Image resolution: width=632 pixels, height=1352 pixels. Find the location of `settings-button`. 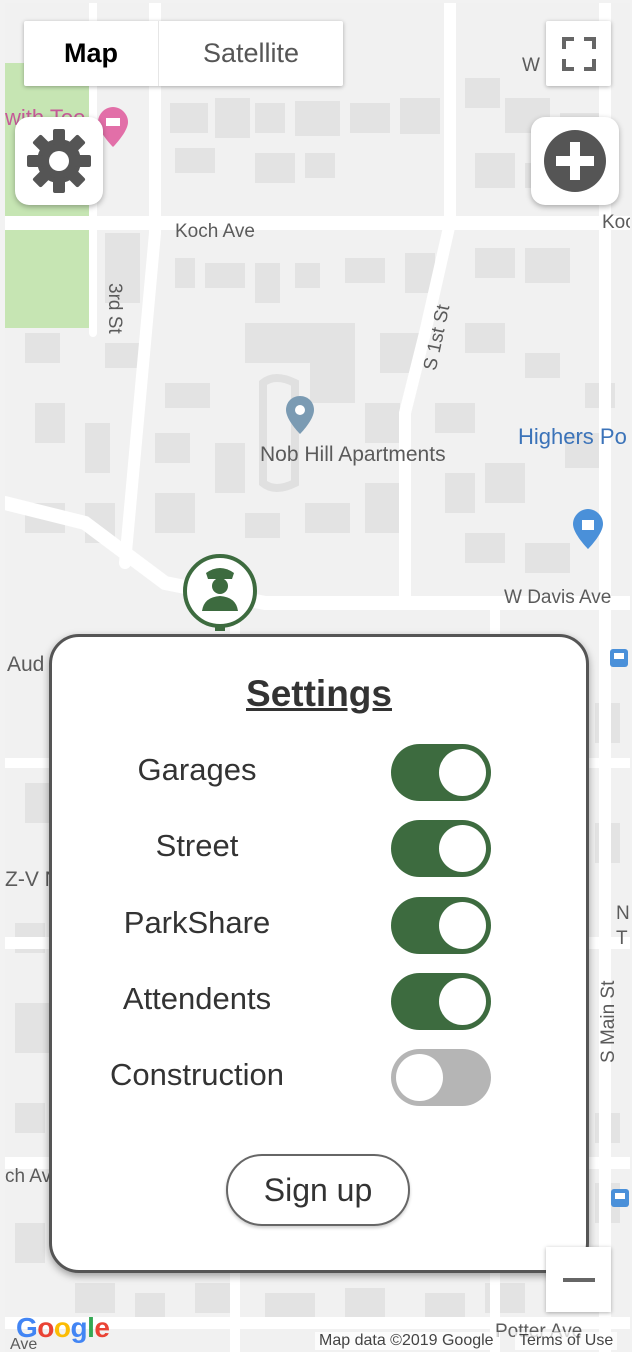

settings-button is located at coordinates (59, 161).